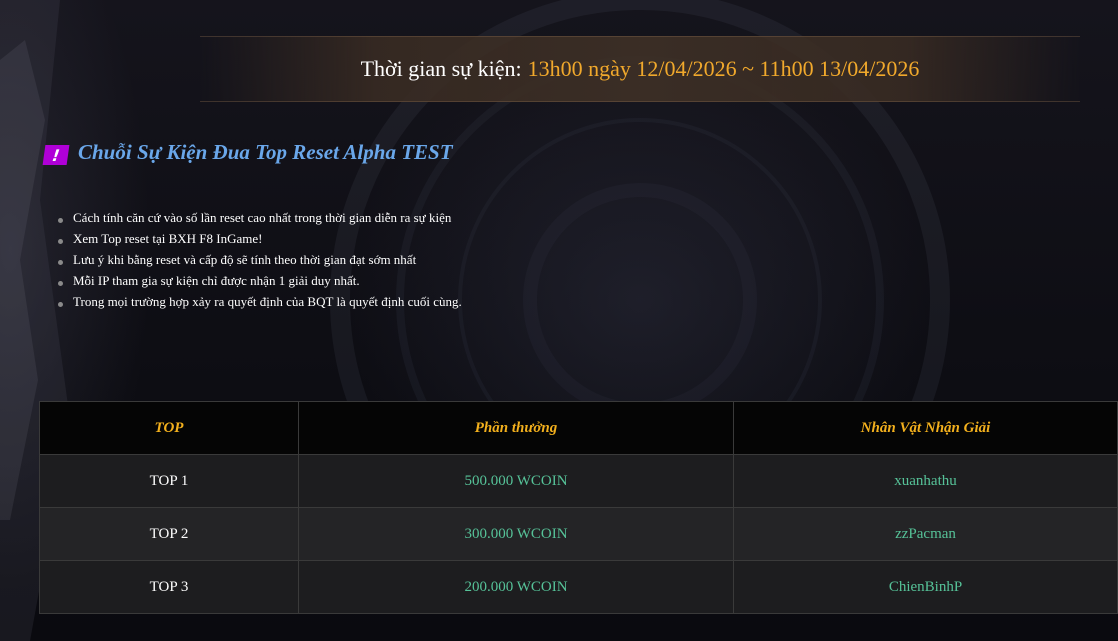  I want to click on reward-cell: 200.000 WCOIN, so click(516, 587).